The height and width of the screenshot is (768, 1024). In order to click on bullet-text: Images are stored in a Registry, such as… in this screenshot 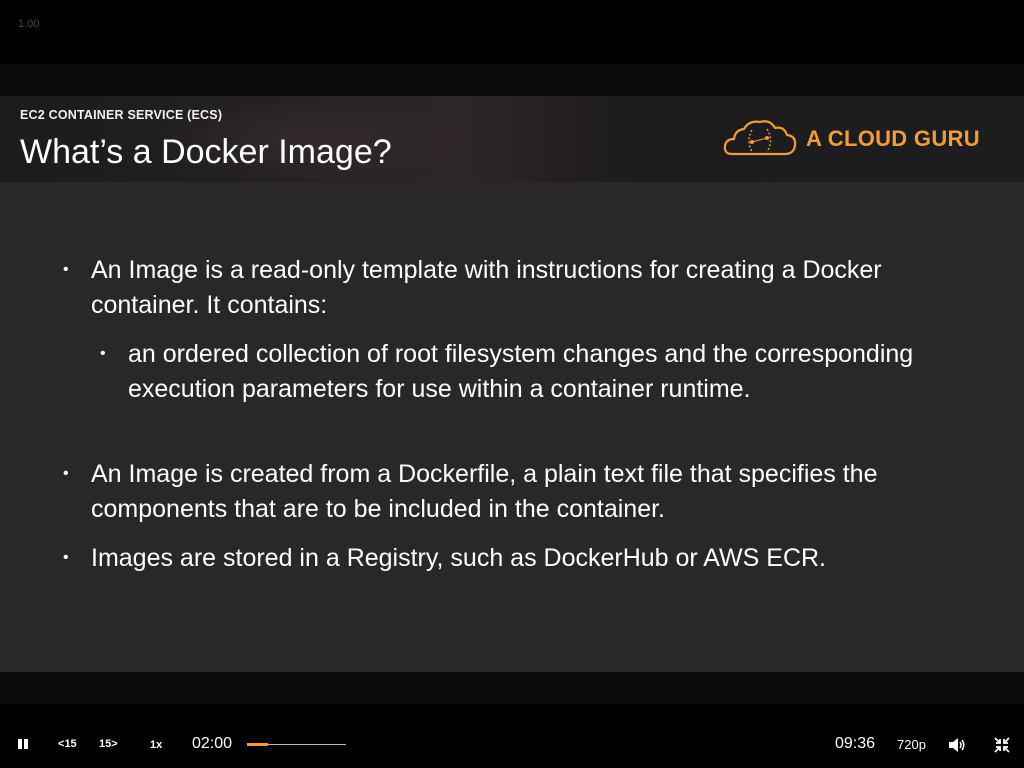, I will do `click(458, 558)`.